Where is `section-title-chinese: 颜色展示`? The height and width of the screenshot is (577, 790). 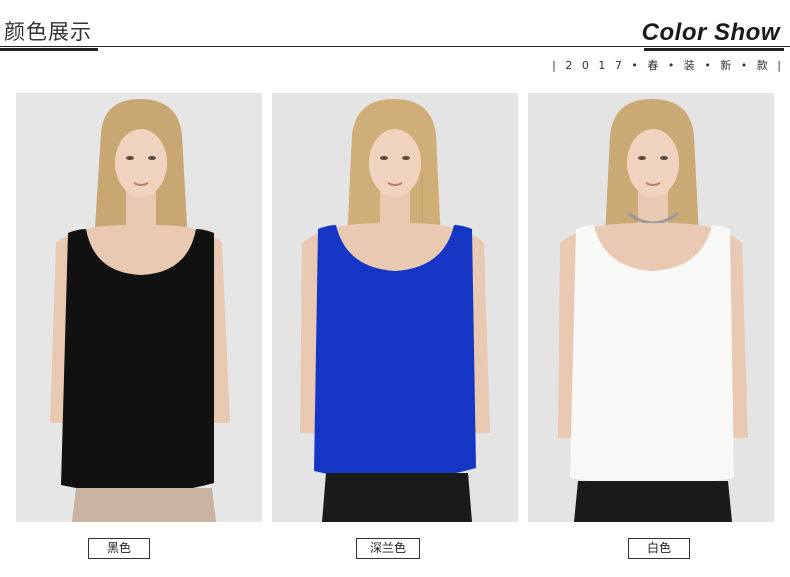 section-title-chinese: 颜色展示 is located at coordinates (48, 32).